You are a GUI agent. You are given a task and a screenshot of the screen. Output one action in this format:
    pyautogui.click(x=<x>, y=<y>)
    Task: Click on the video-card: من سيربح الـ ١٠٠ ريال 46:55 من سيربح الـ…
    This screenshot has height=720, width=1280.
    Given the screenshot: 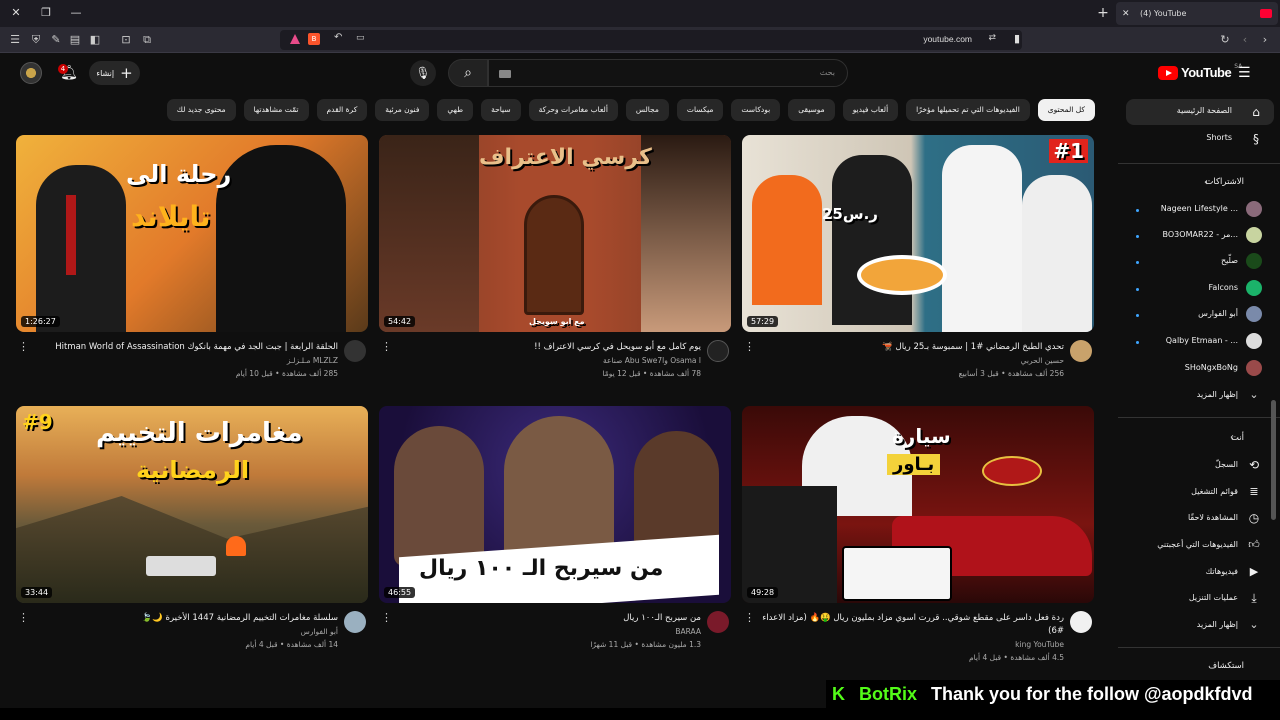 What is the action you would take?
    pyautogui.click(x=555, y=534)
    